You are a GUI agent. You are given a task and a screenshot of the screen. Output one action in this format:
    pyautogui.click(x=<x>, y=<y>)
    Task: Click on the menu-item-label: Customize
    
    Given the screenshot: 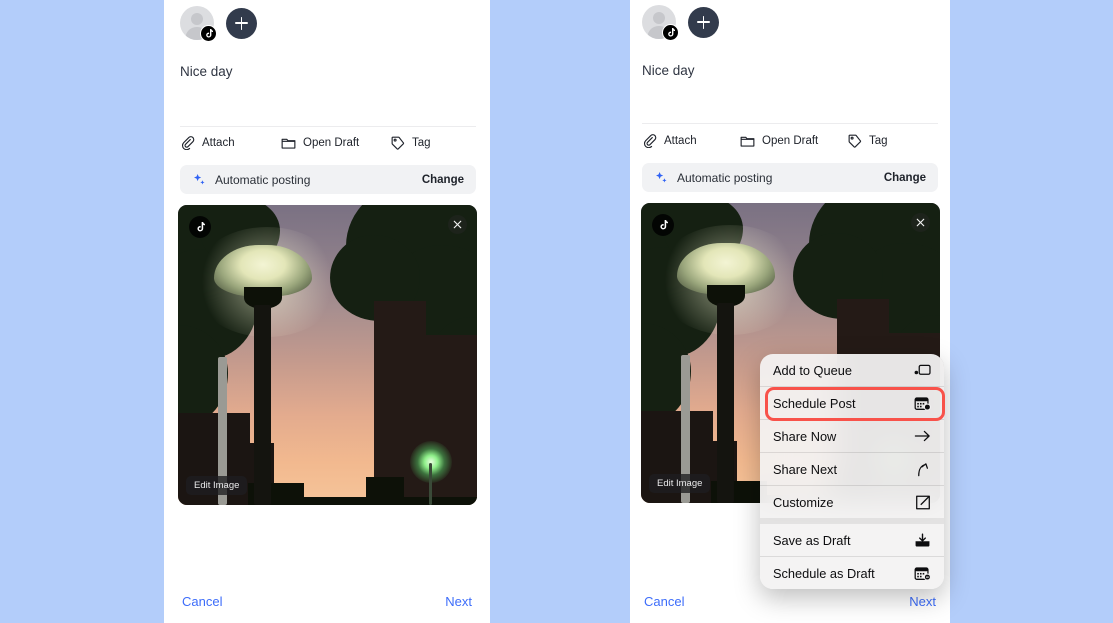 What is the action you would take?
    pyautogui.click(x=803, y=502)
    